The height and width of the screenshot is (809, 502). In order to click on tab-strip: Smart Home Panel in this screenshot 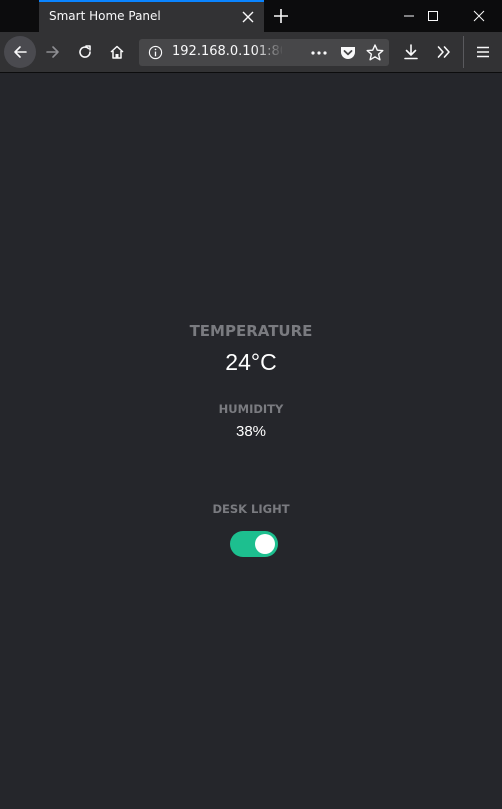, I will do `click(251, 16)`.